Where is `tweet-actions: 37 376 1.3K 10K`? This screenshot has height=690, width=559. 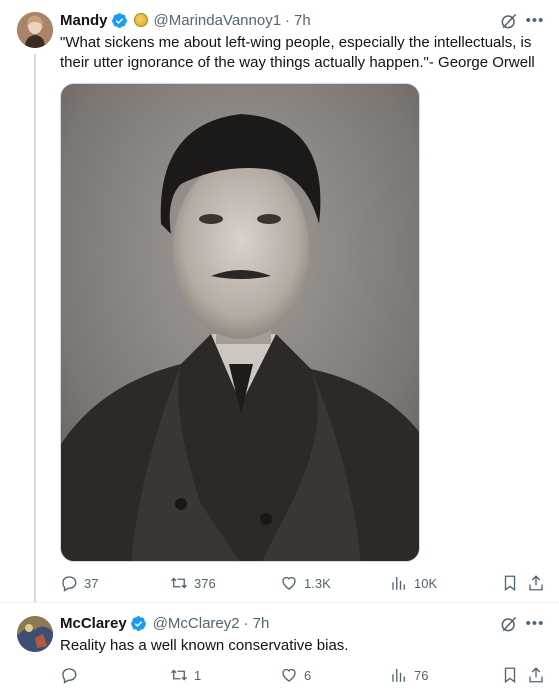 tweet-actions: 37 376 1.3K 10K is located at coordinates (302, 583).